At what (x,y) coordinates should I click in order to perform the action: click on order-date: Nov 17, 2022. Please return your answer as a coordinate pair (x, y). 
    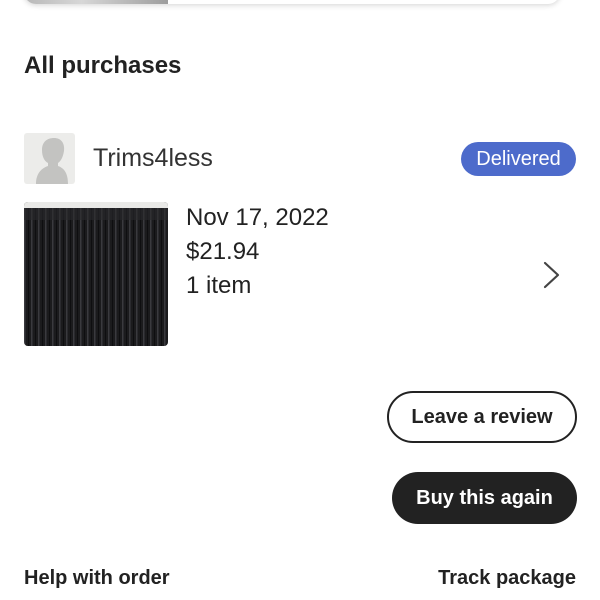
    Looking at the image, I should click on (257, 217).